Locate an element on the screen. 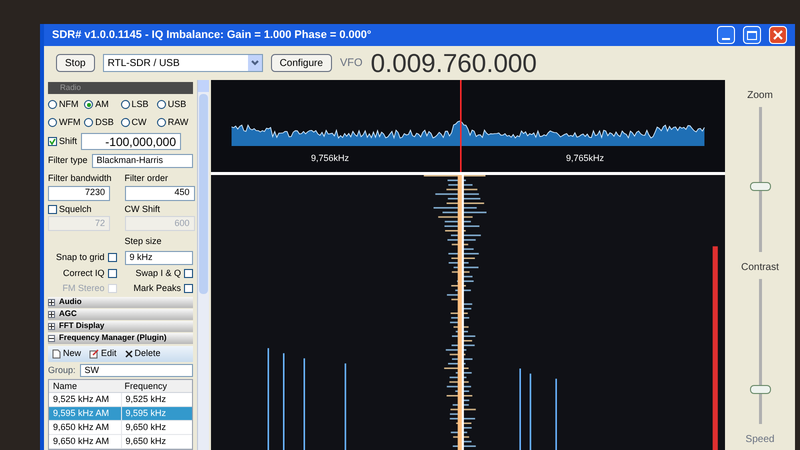 This screenshot has height=450, width=800. step-size-dropdown: 9 kHz is located at coordinates (158, 257).